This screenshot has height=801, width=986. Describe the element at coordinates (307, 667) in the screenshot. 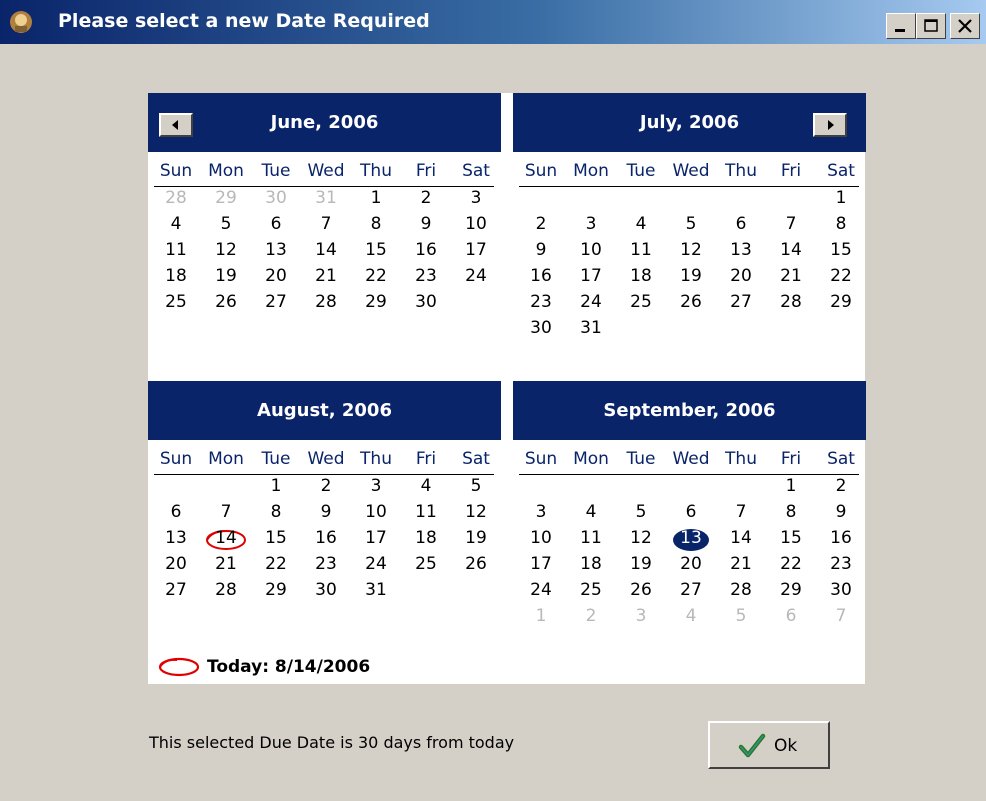

I see `today-indicator: Today: 8/14/2006` at that location.